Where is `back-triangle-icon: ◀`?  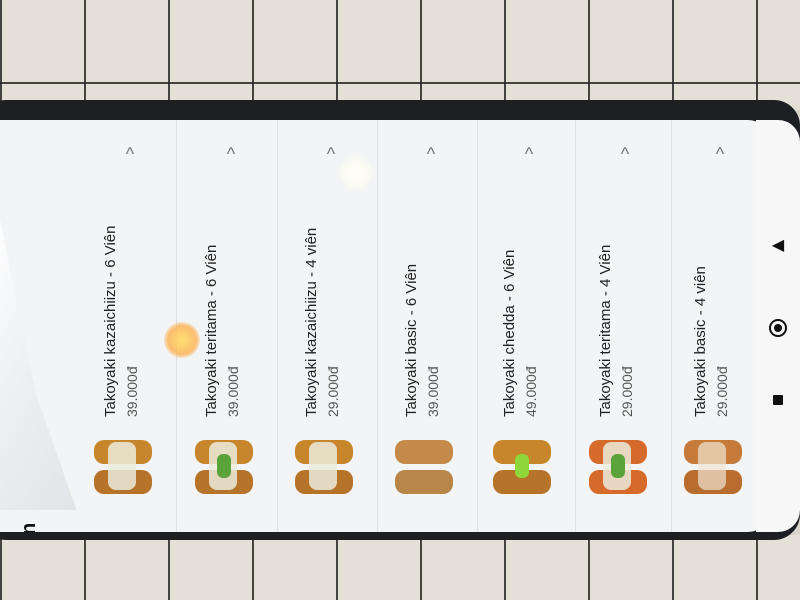 back-triangle-icon: ◀ is located at coordinates (778, 245).